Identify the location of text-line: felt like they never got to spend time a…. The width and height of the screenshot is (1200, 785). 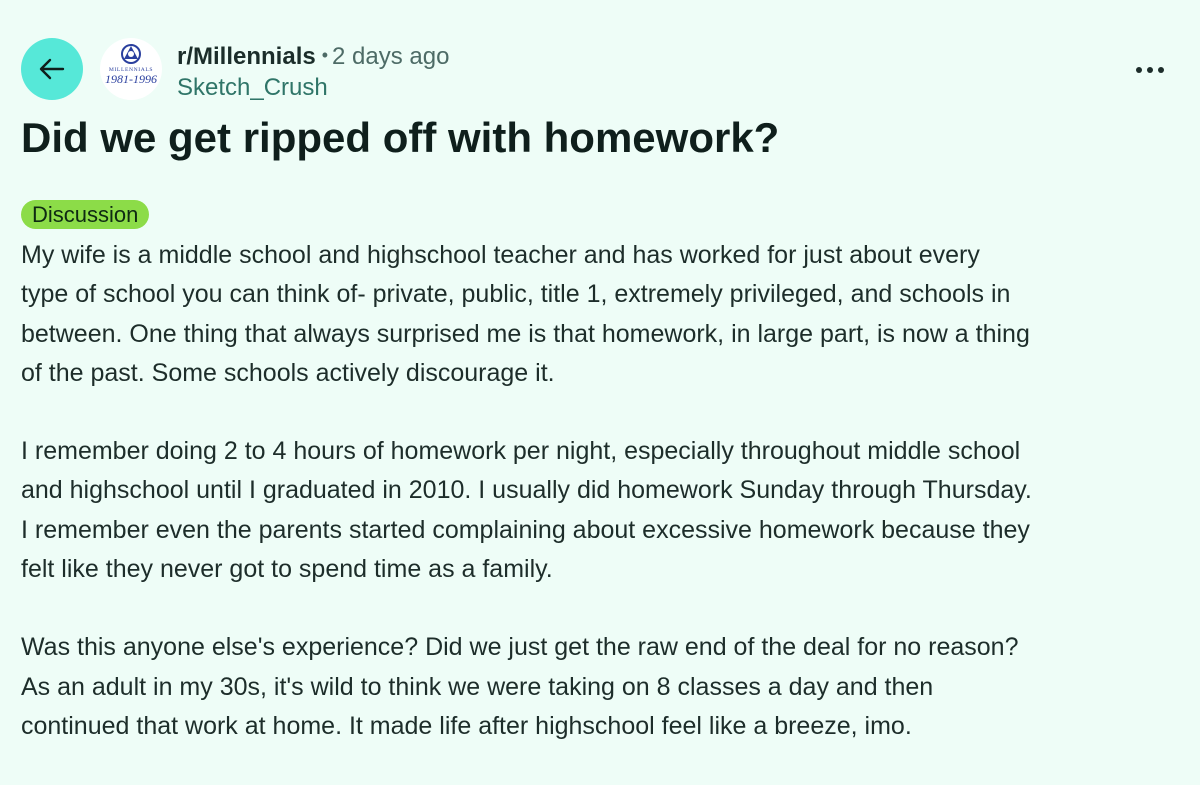
(287, 569).